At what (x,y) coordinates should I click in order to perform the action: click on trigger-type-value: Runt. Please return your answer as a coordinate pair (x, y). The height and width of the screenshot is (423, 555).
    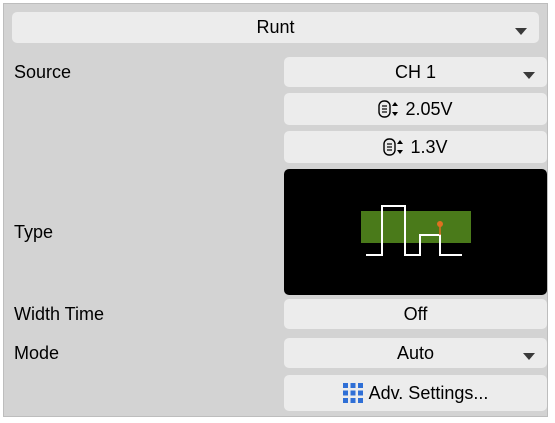
    Looking at the image, I should click on (275, 27).